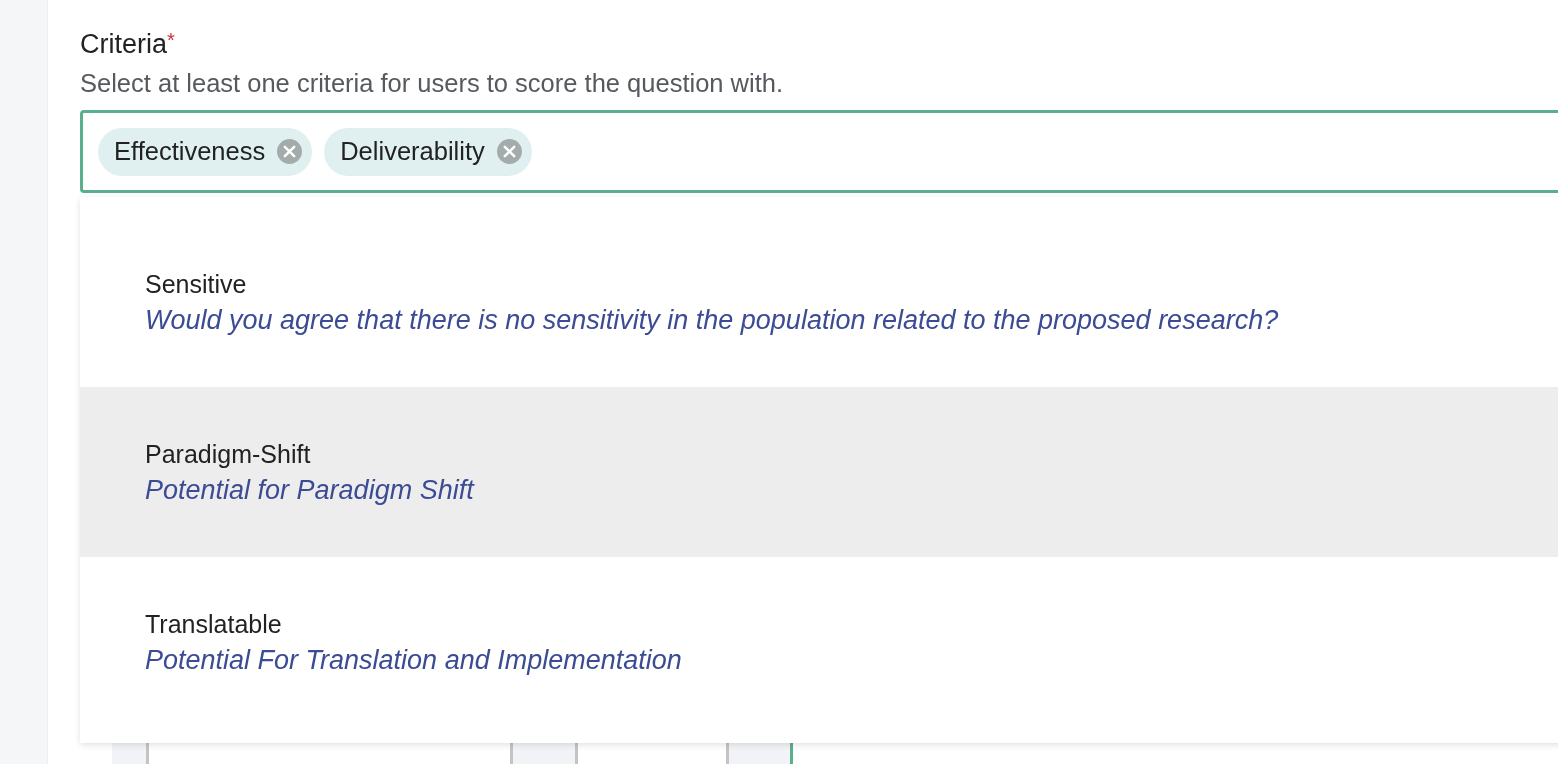 Image resolution: width=1558 pixels, height=764 pixels. I want to click on option-name: Sensitive, so click(196, 284).